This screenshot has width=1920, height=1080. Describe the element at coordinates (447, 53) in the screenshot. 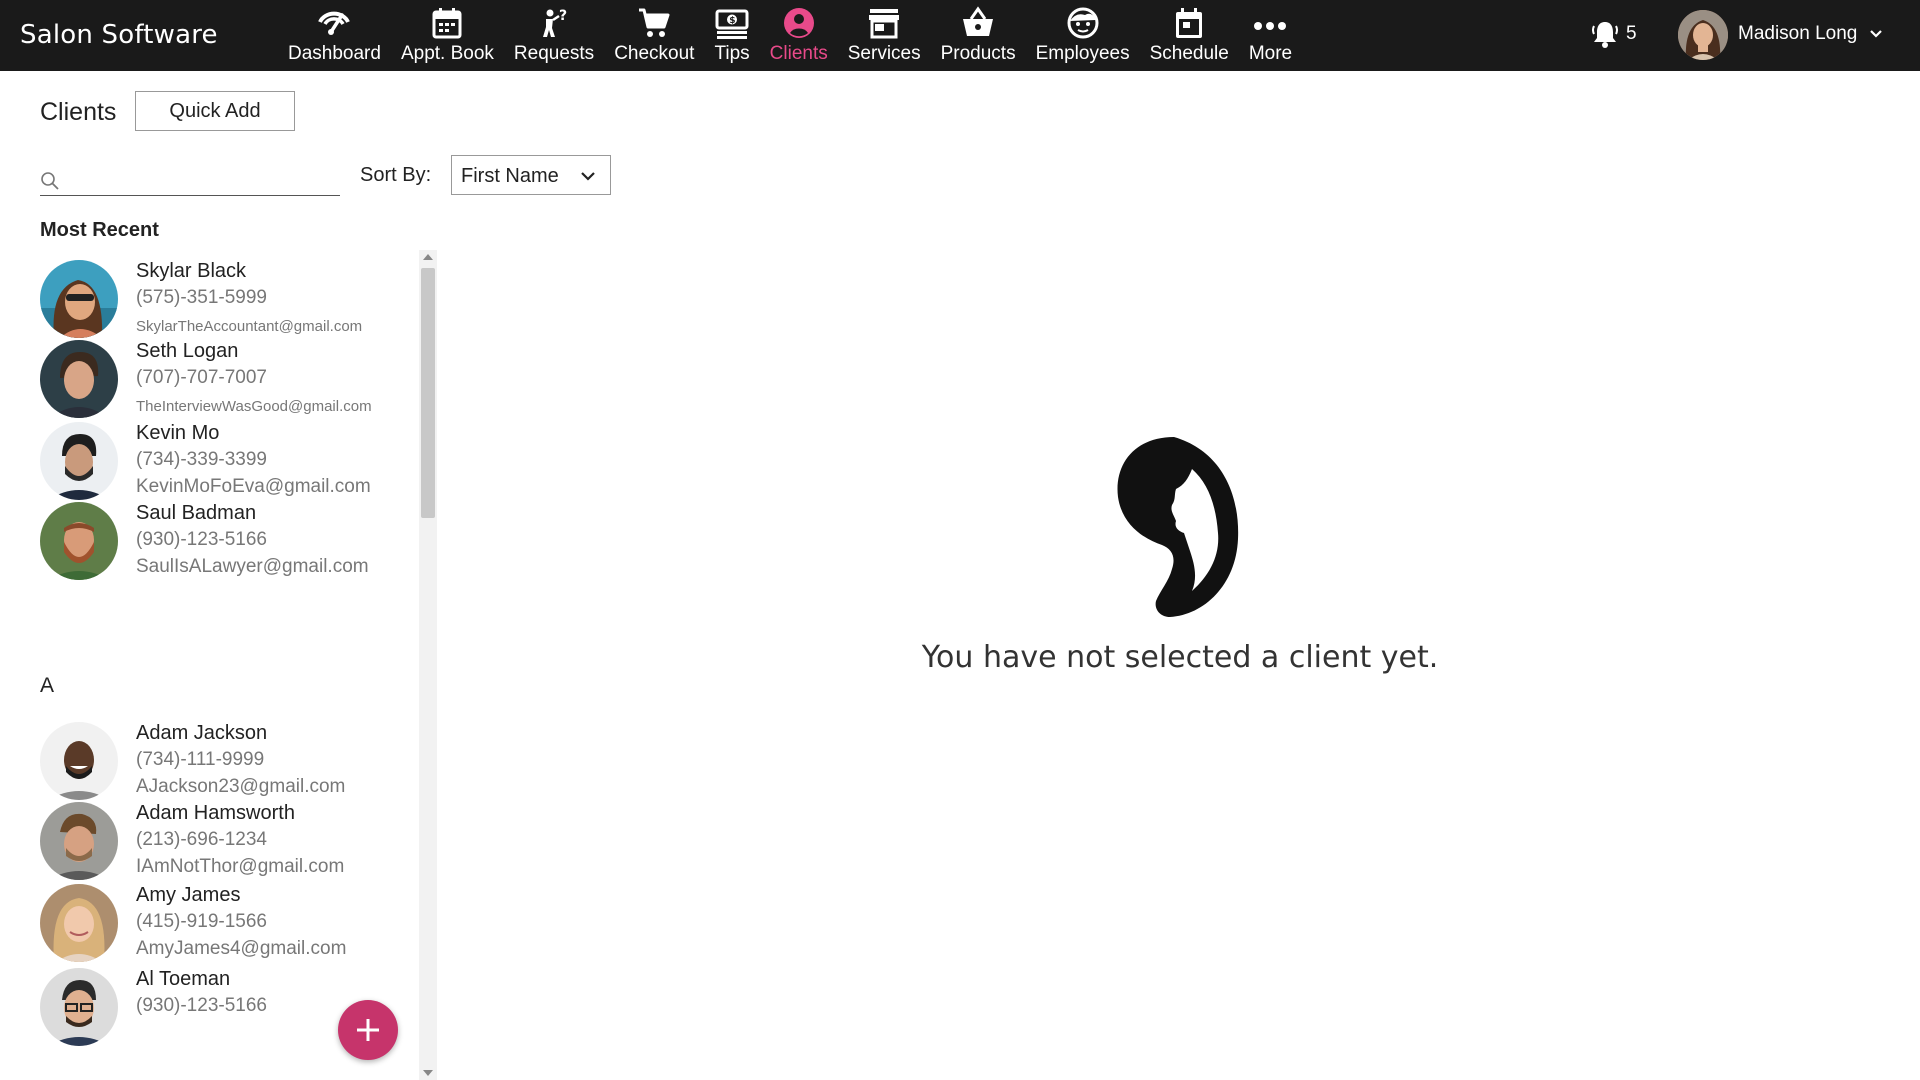

I see `nav-label-appt-book: Appt. Book` at that location.